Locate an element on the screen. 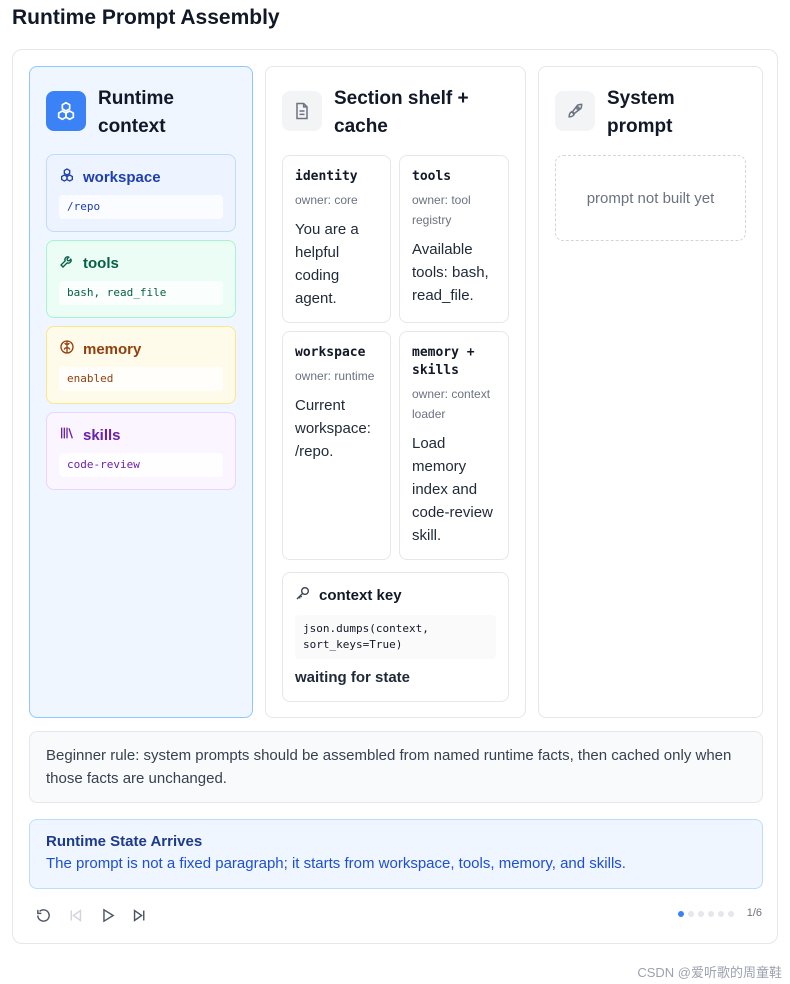  reset-icon is located at coordinates (43, 915).